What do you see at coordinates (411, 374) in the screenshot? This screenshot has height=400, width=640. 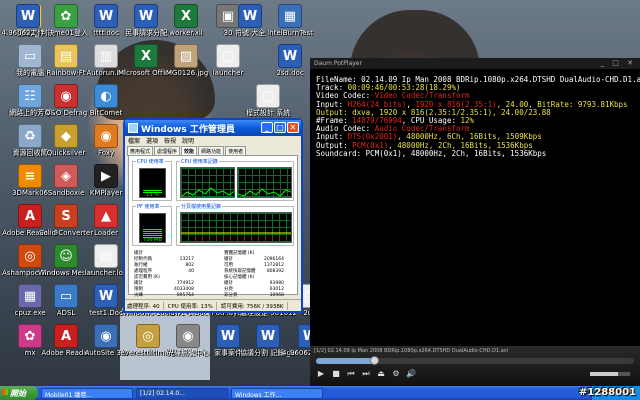 I see `speaker-icon: 🔊` at bounding box center [411, 374].